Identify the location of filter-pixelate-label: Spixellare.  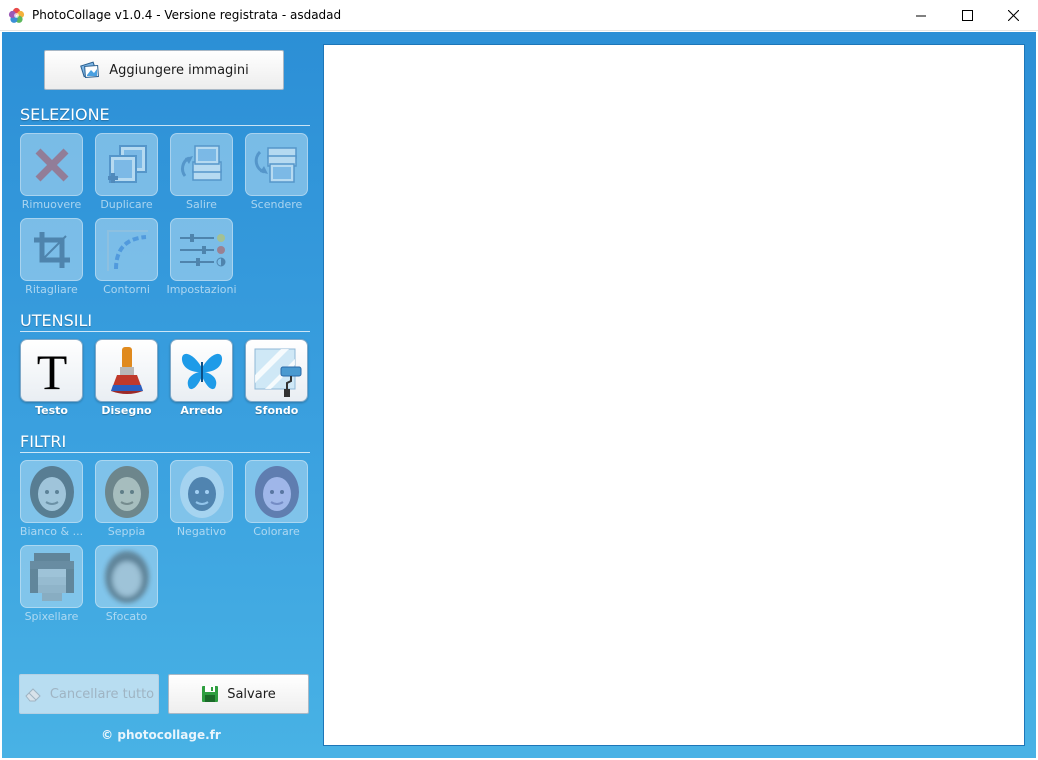
(51, 616).